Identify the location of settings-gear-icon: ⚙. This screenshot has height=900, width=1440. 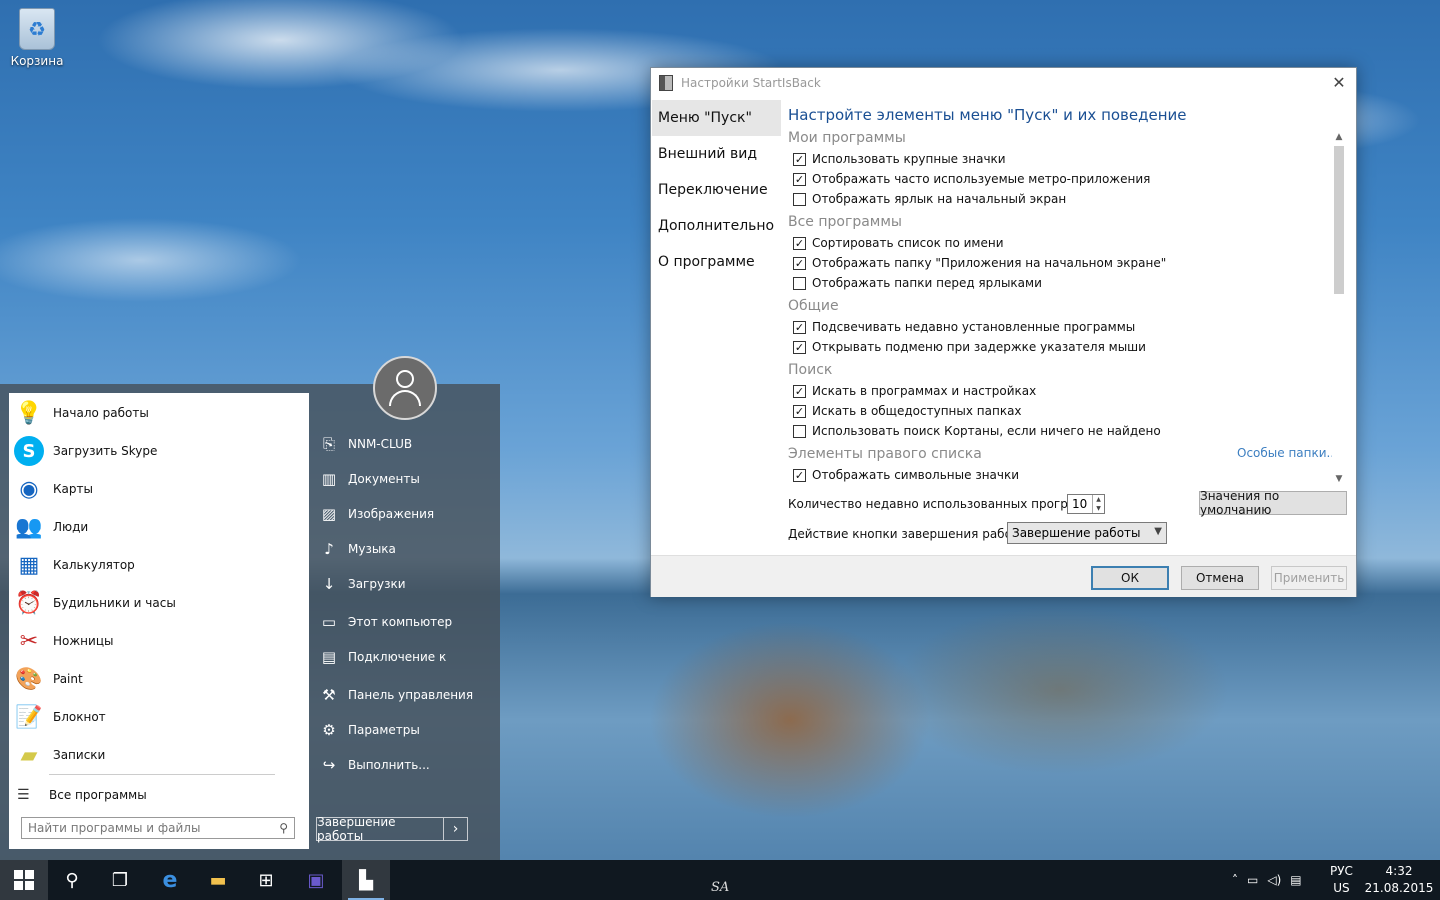
(329, 730).